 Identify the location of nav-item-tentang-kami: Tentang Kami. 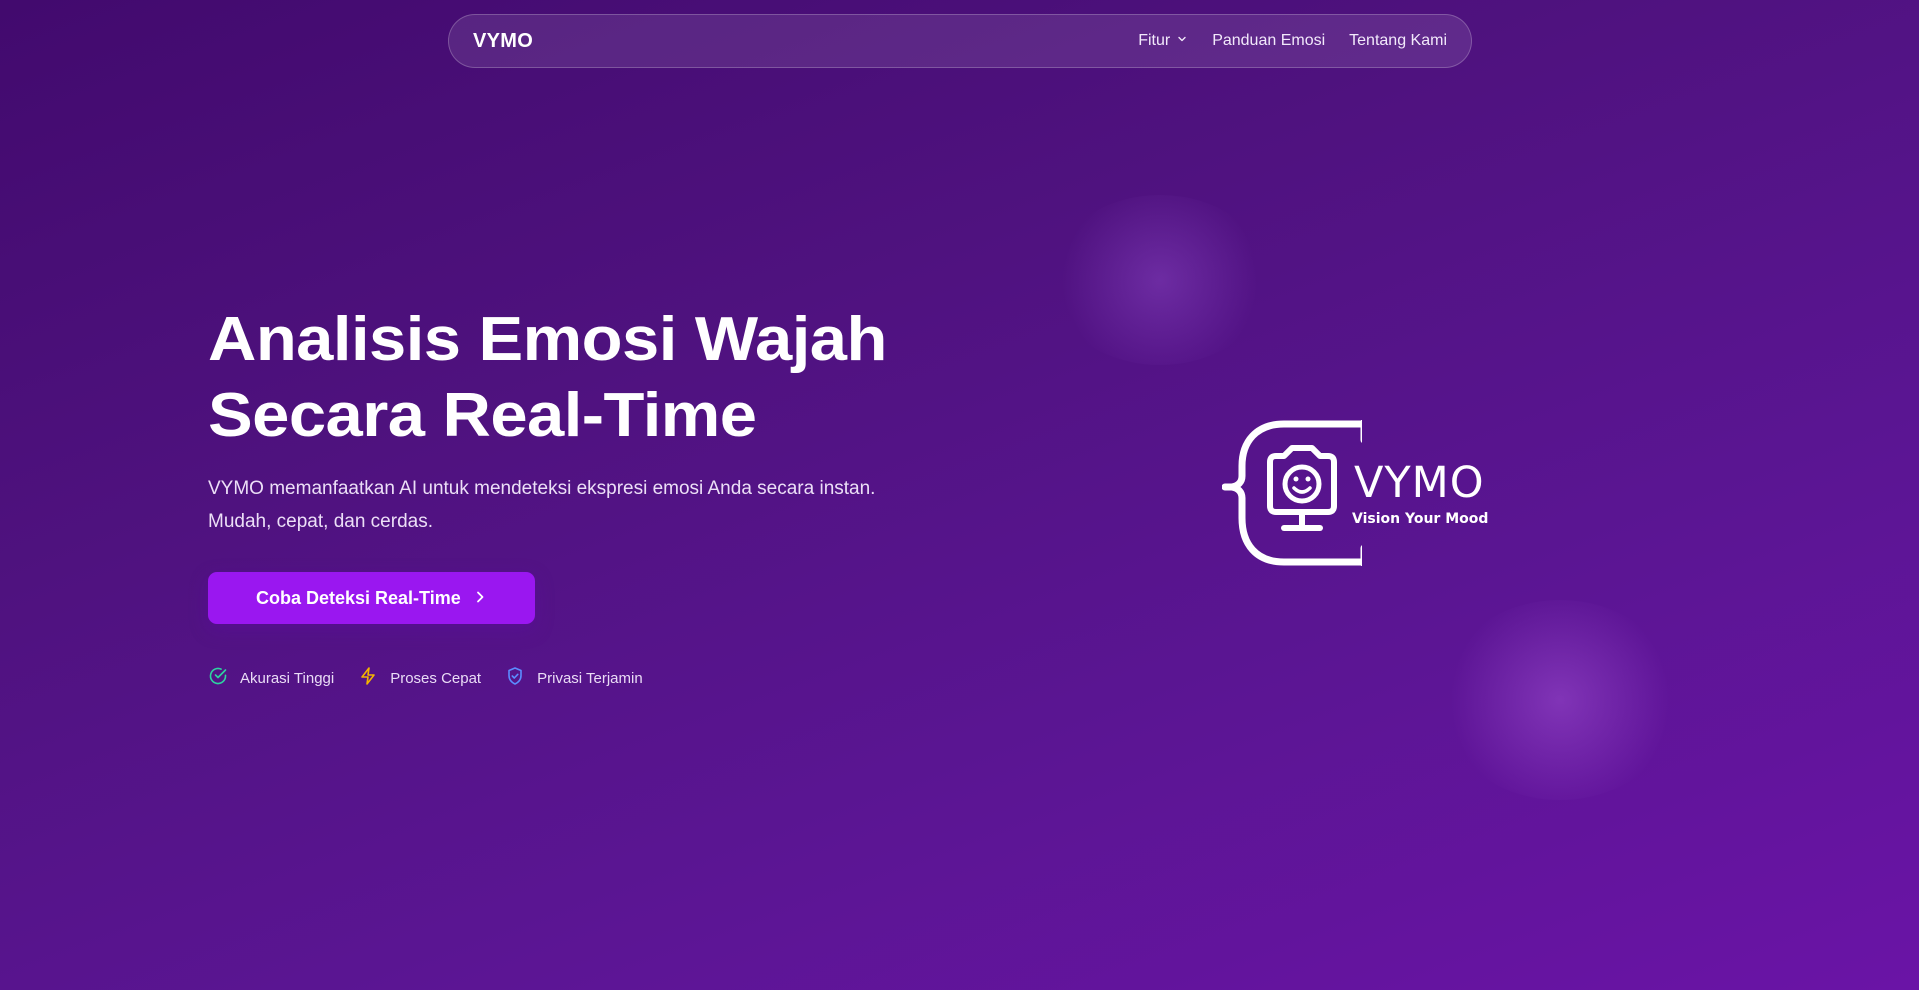
(1398, 41).